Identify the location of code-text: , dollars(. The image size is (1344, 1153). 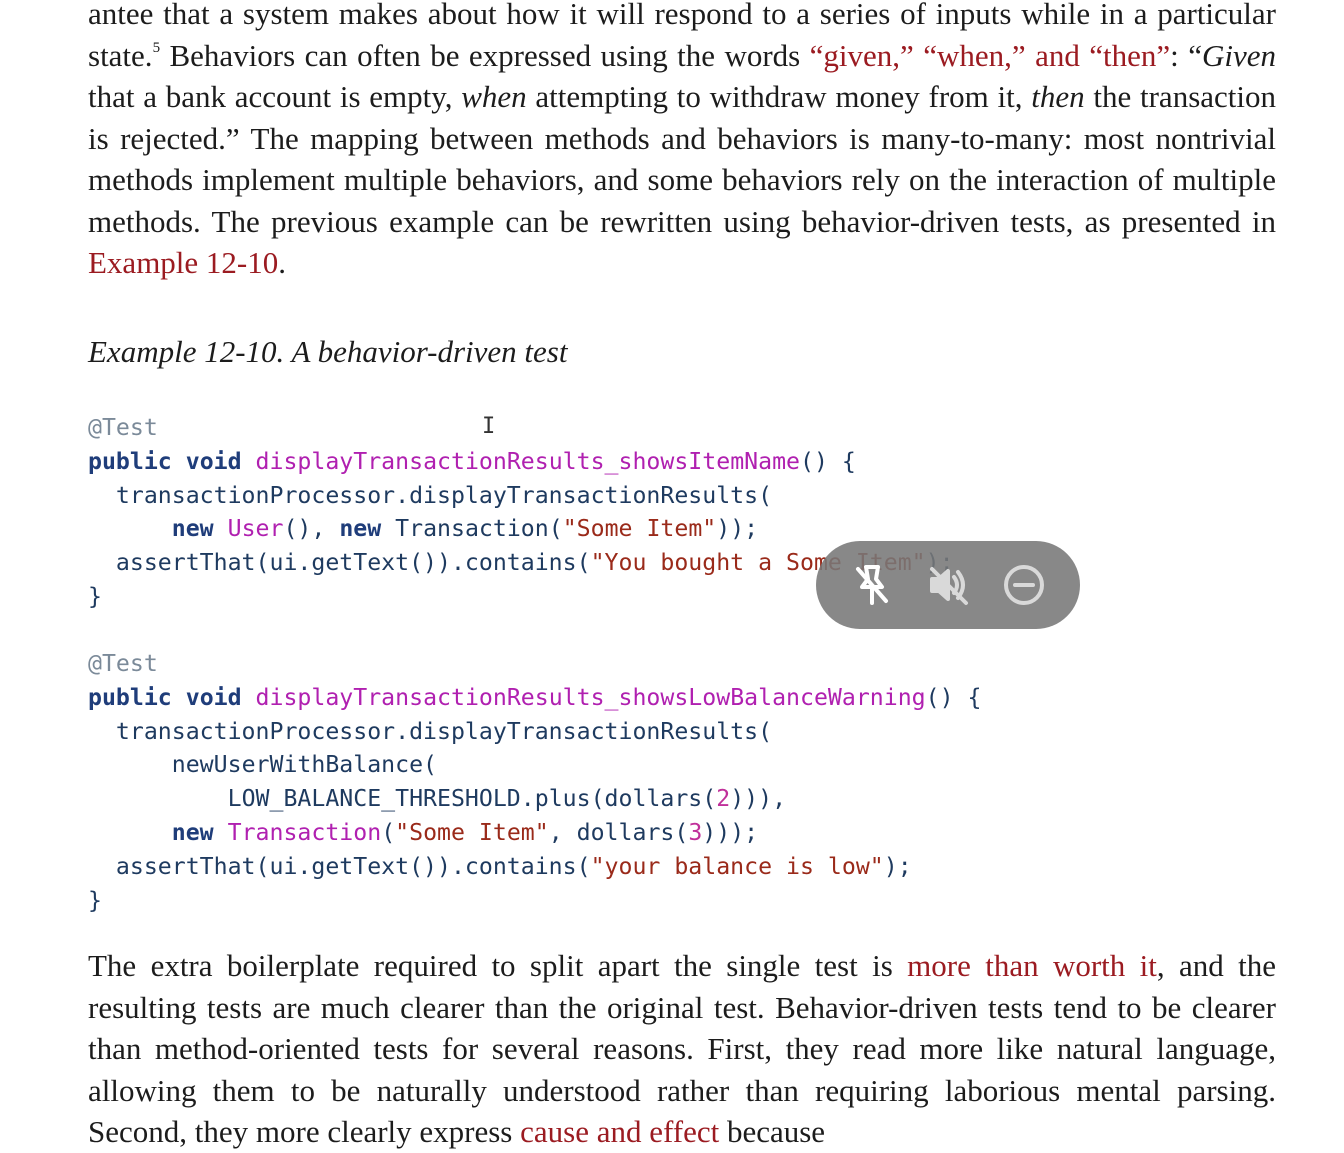
(618, 832).